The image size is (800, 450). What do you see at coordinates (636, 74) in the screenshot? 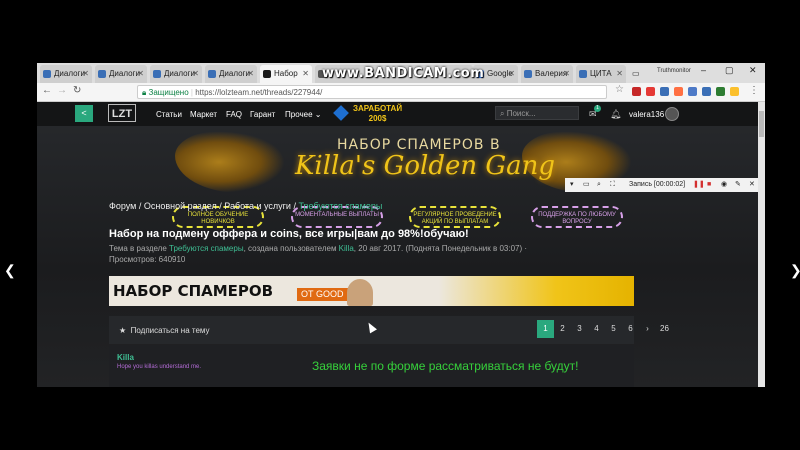
I see `new-tab-button: ▭` at bounding box center [636, 74].